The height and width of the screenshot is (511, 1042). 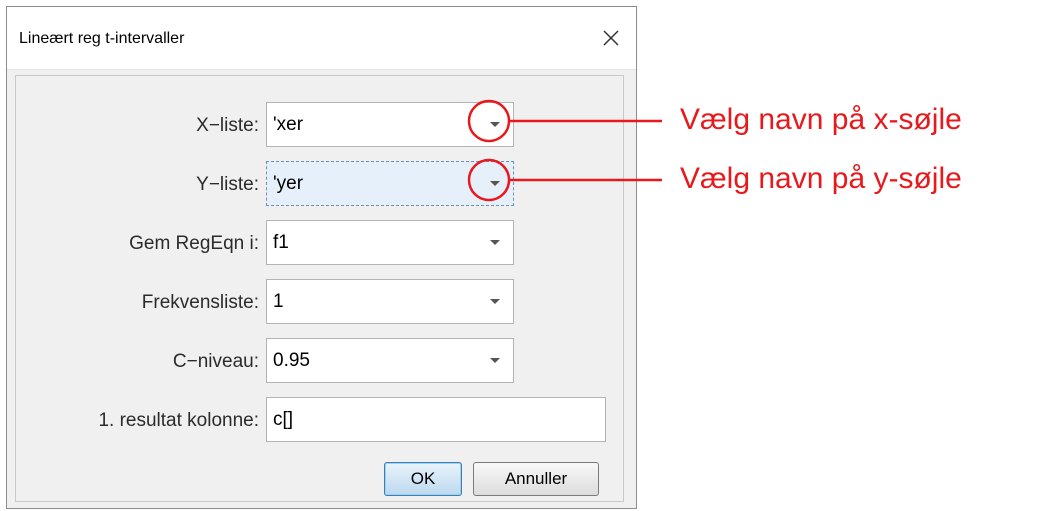 I want to click on x-dropdown-highlight-circle, so click(x=489, y=121).